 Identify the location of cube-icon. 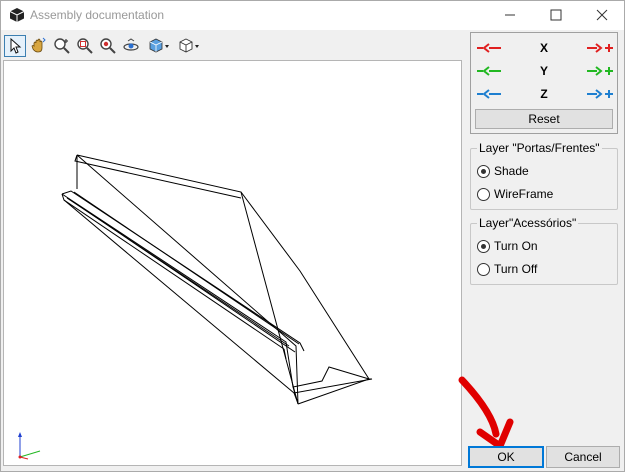
(17, 15).